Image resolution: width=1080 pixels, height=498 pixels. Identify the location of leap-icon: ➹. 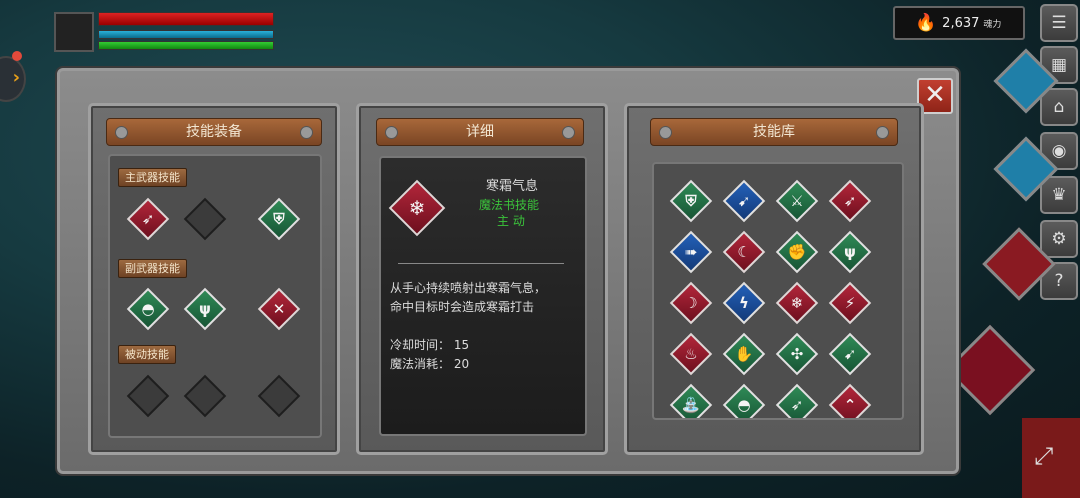
(850, 354).